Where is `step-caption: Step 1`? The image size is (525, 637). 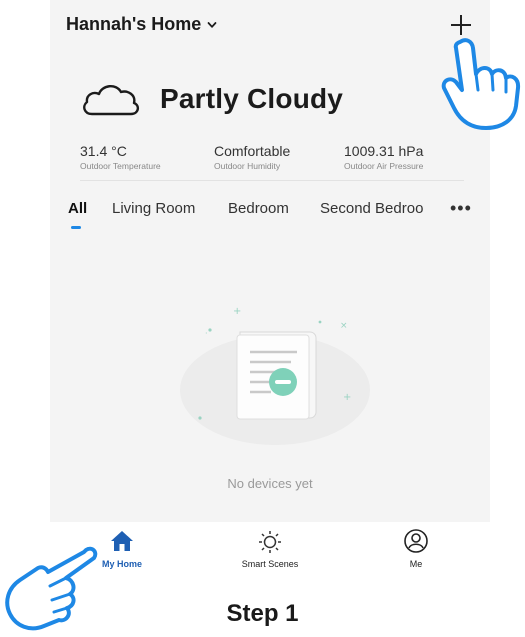 step-caption: Step 1 is located at coordinates (262, 613).